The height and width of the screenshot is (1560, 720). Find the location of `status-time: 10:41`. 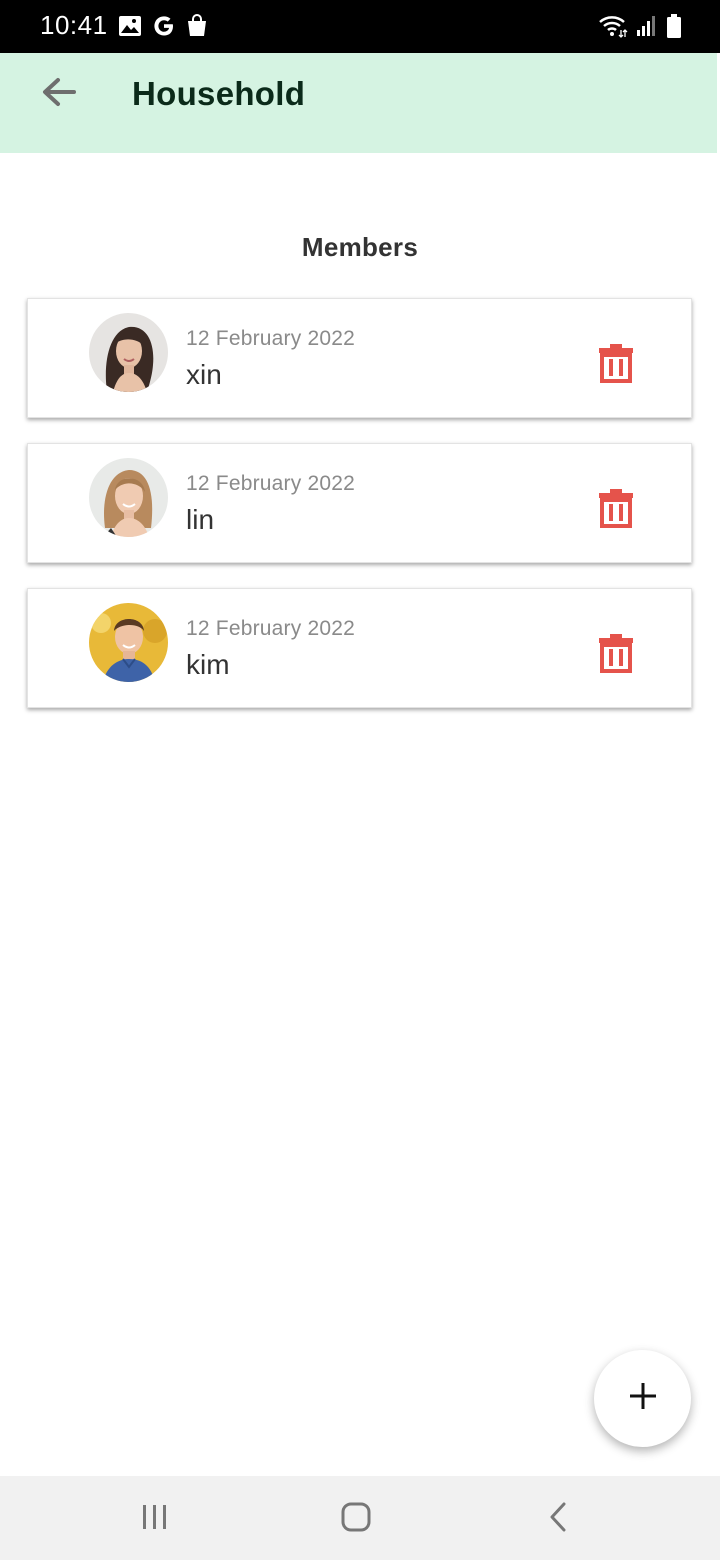

status-time: 10:41 is located at coordinates (74, 25).